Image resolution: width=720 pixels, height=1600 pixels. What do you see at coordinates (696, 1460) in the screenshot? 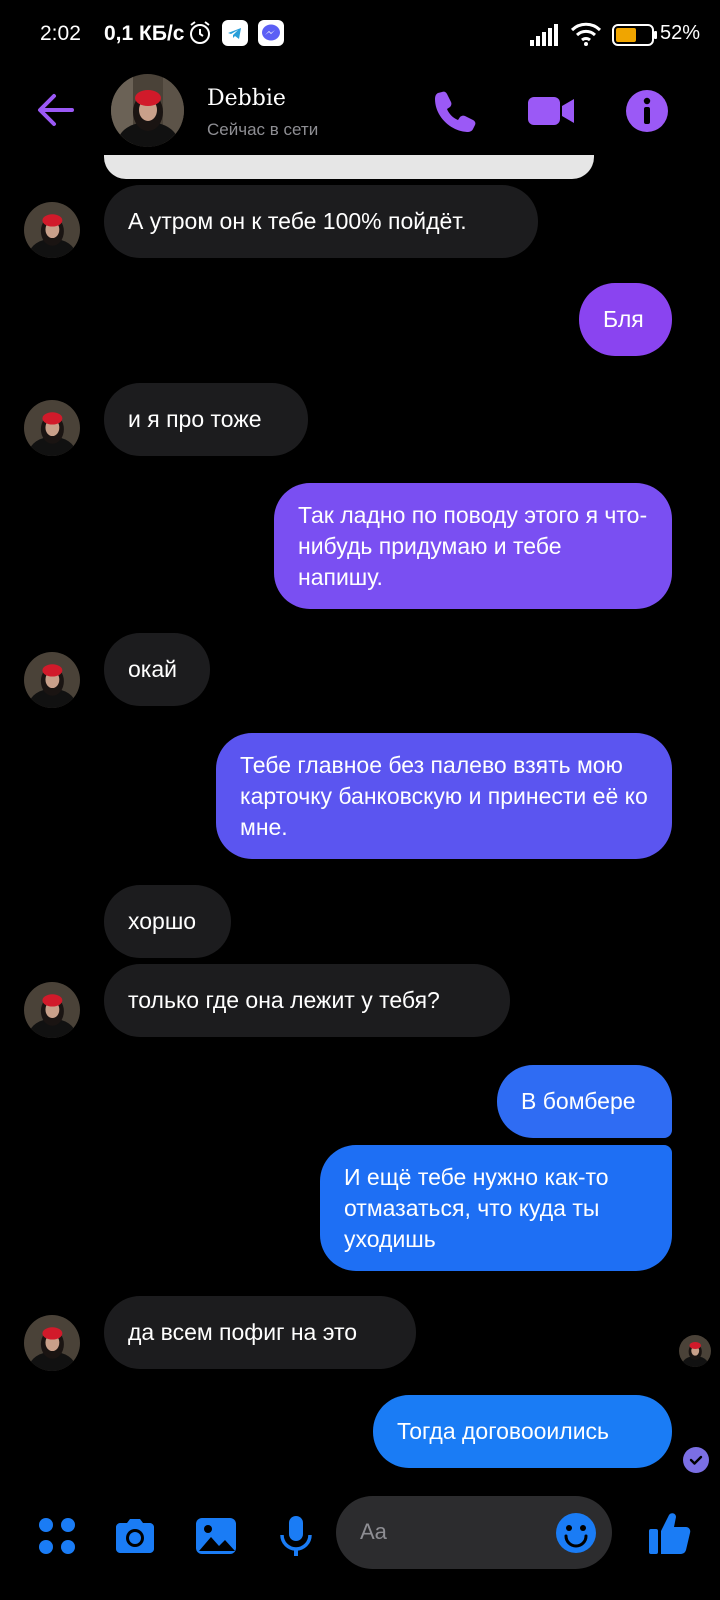
I see `check-icon` at bounding box center [696, 1460].